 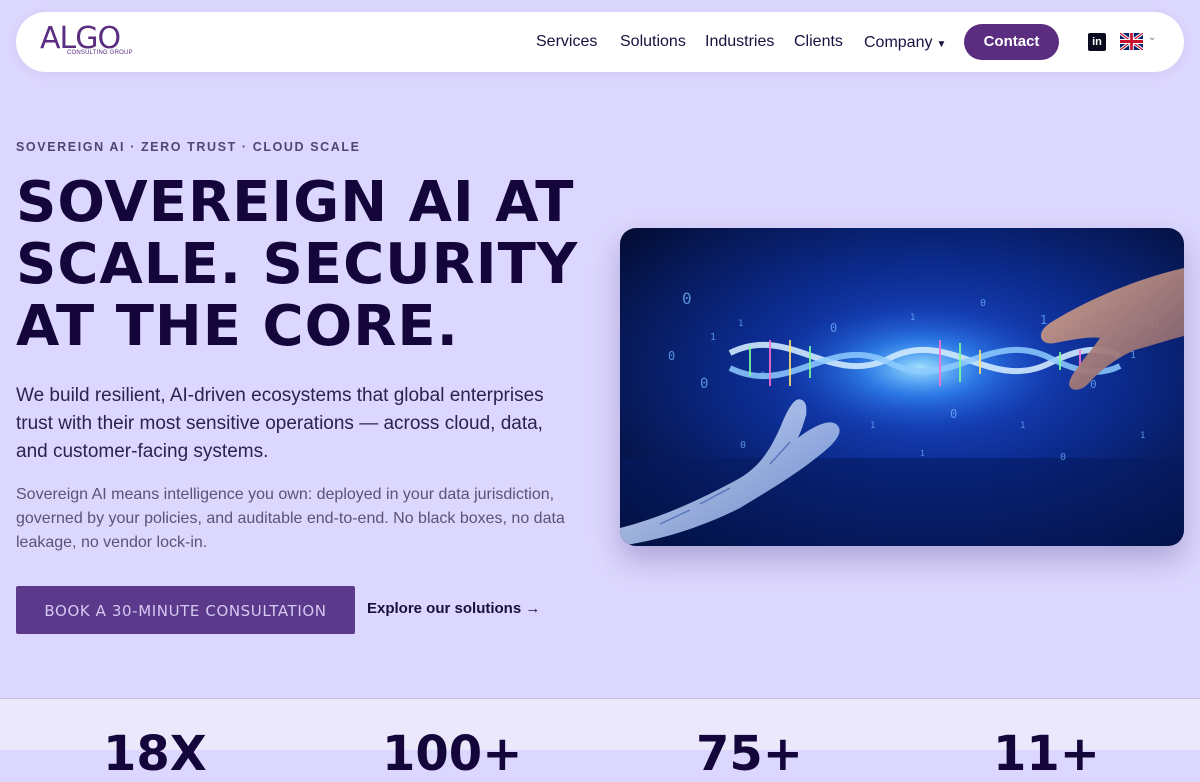 I want to click on language-chevron-icon: ⌄, so click(x=1152, y=37).